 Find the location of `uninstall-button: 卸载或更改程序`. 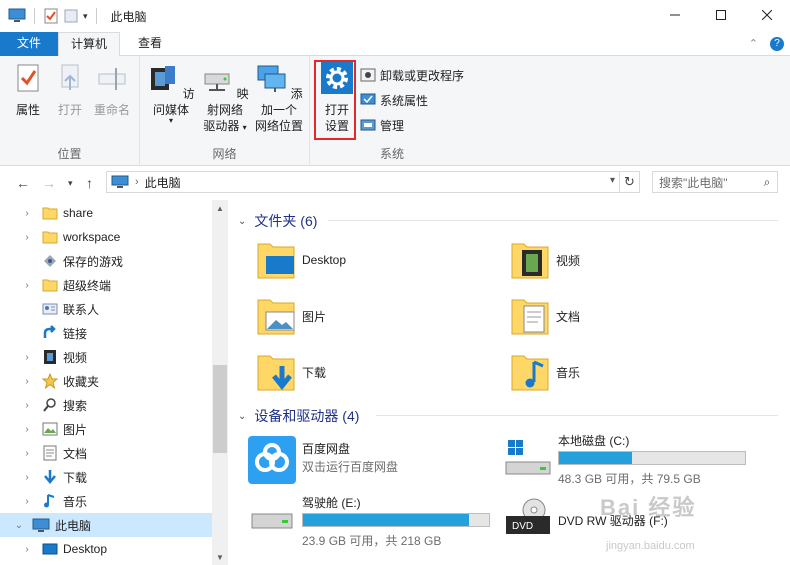

uninstall-button: 卸载或更改程序 is located at coordinates (412, 75).